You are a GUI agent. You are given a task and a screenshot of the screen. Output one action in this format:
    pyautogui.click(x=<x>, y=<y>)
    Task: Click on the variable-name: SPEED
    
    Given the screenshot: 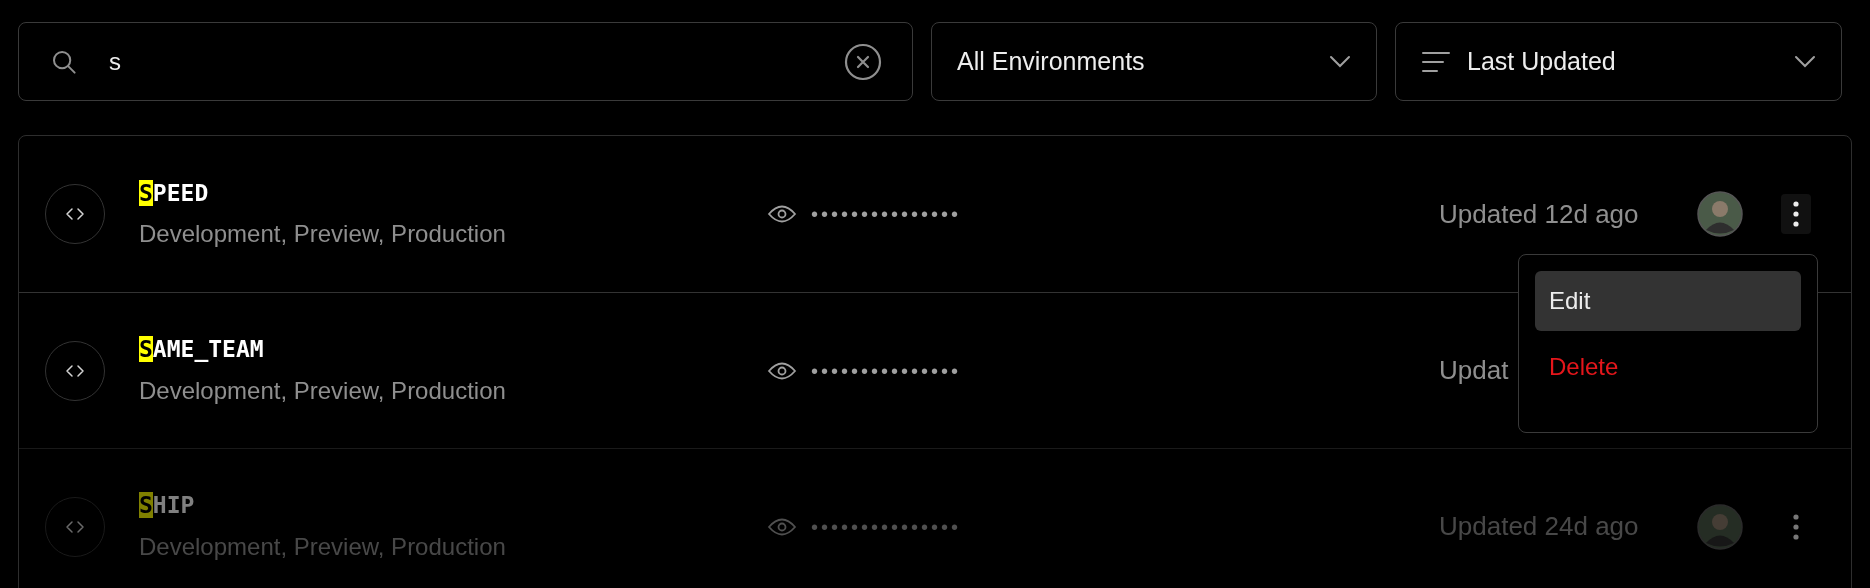 What is the action you would take?
    pyautogui.click(x=174, y=193)
    